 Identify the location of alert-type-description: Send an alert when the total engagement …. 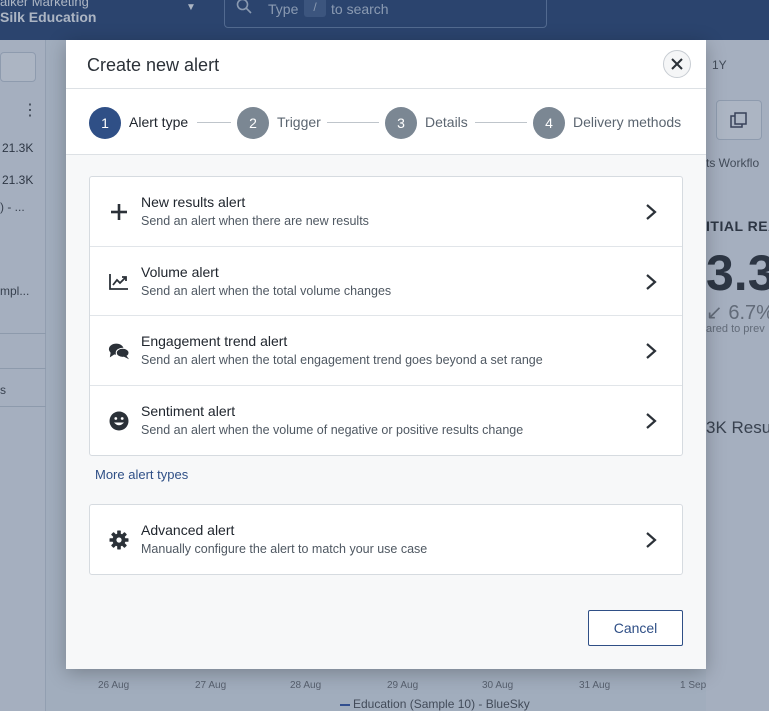
(342, 360).